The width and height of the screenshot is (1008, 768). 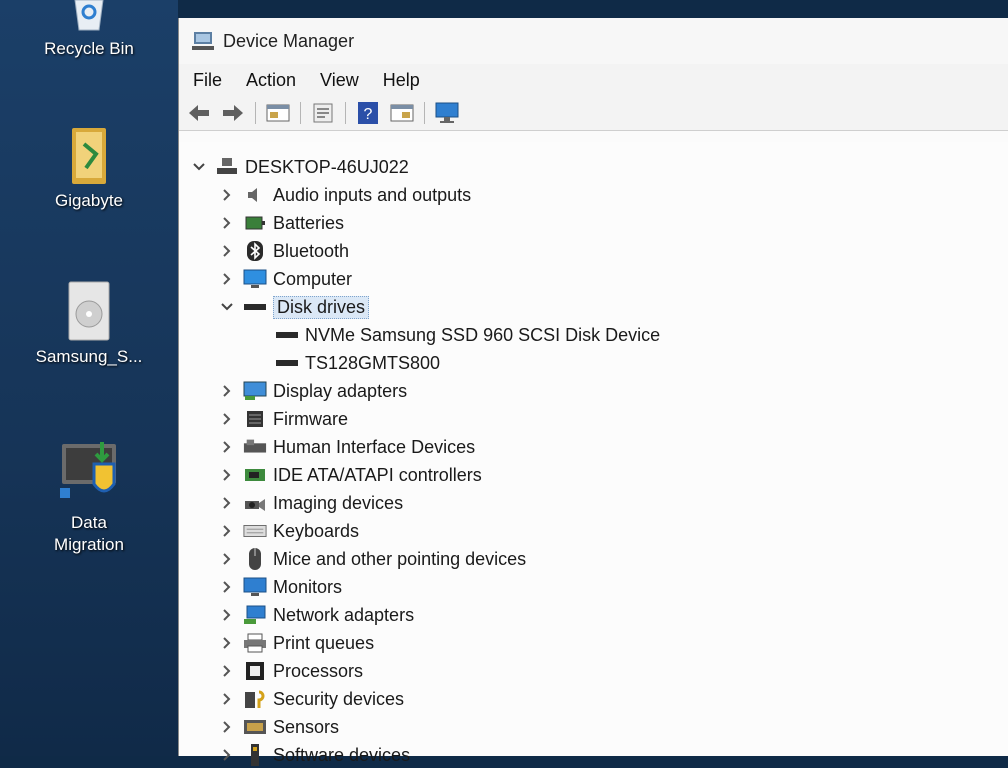 What do you see at coordinates (255, 531) in the screenshot?
I see `keyboard-icon` at bounding box center [255, 531].